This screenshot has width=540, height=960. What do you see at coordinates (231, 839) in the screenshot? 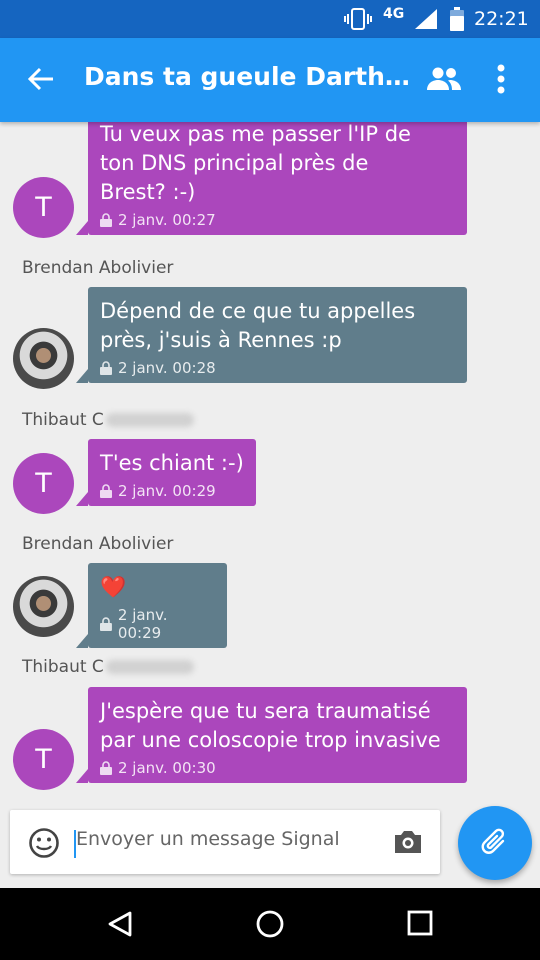
I see `message-input` at bounding box center [231, 839].